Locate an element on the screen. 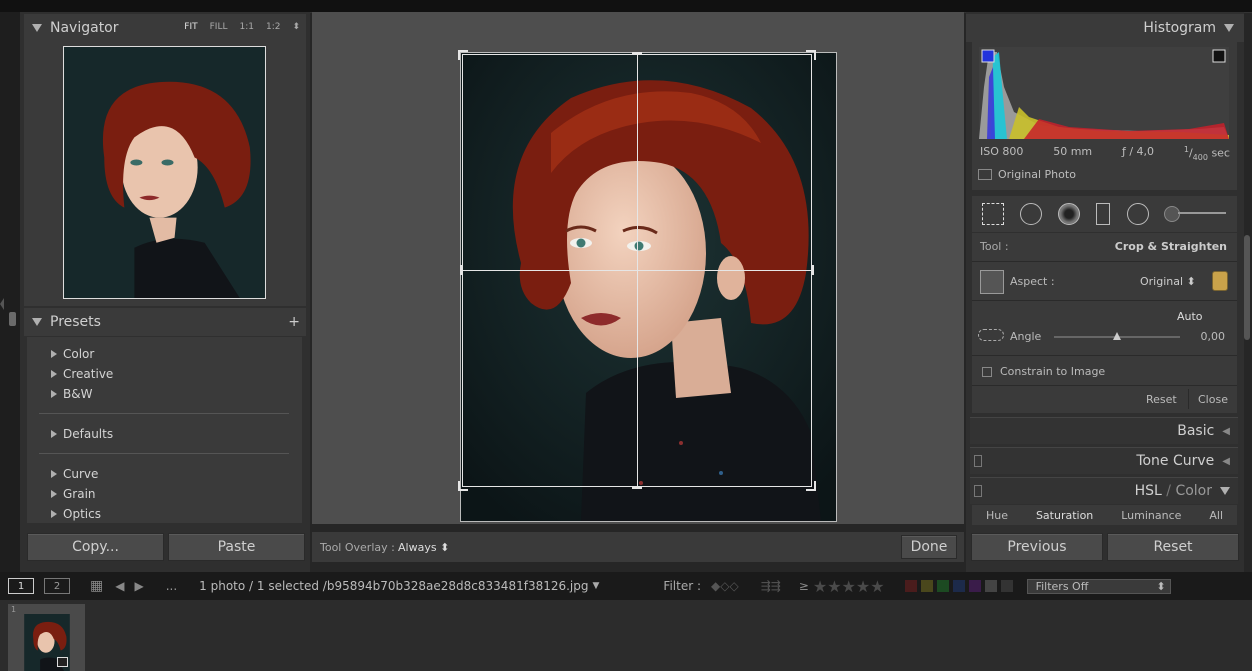  crop-handle-bottom-left is located at coordinates (463, 486).